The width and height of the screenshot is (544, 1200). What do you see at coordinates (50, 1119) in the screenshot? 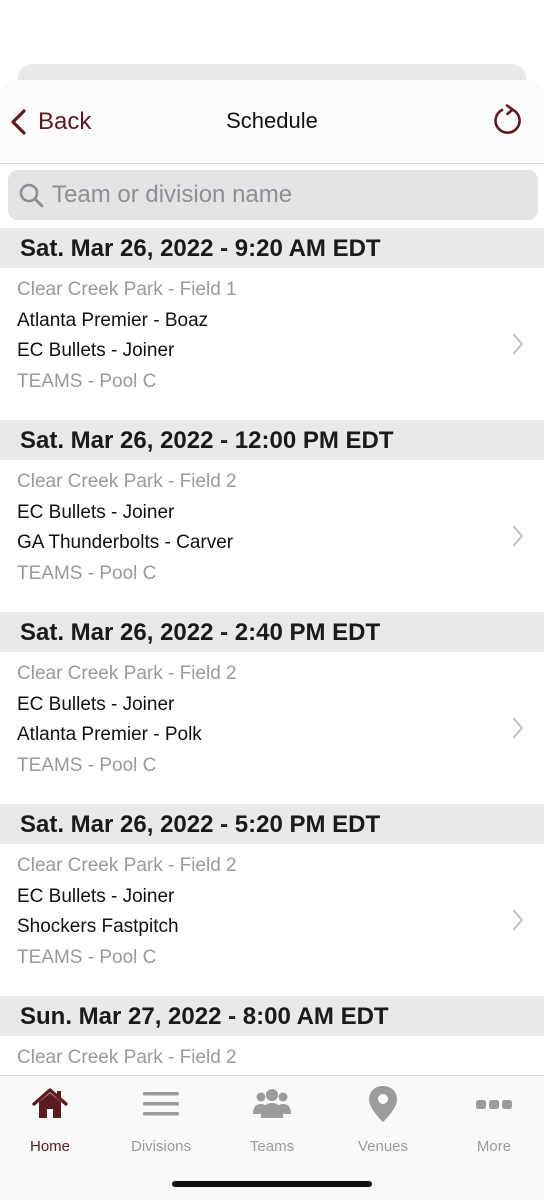
I see `tab-home: Home` at bounding box center [50, 1119].